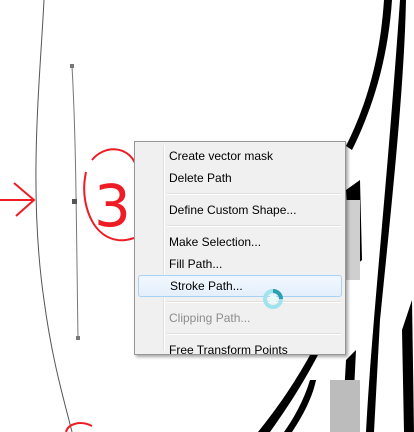 The image size is (414, 432). Describe the element at coordinates (240, 156) in the screenshot. I see `menu-item-create-vector-mask: Create vector mask` at that location.